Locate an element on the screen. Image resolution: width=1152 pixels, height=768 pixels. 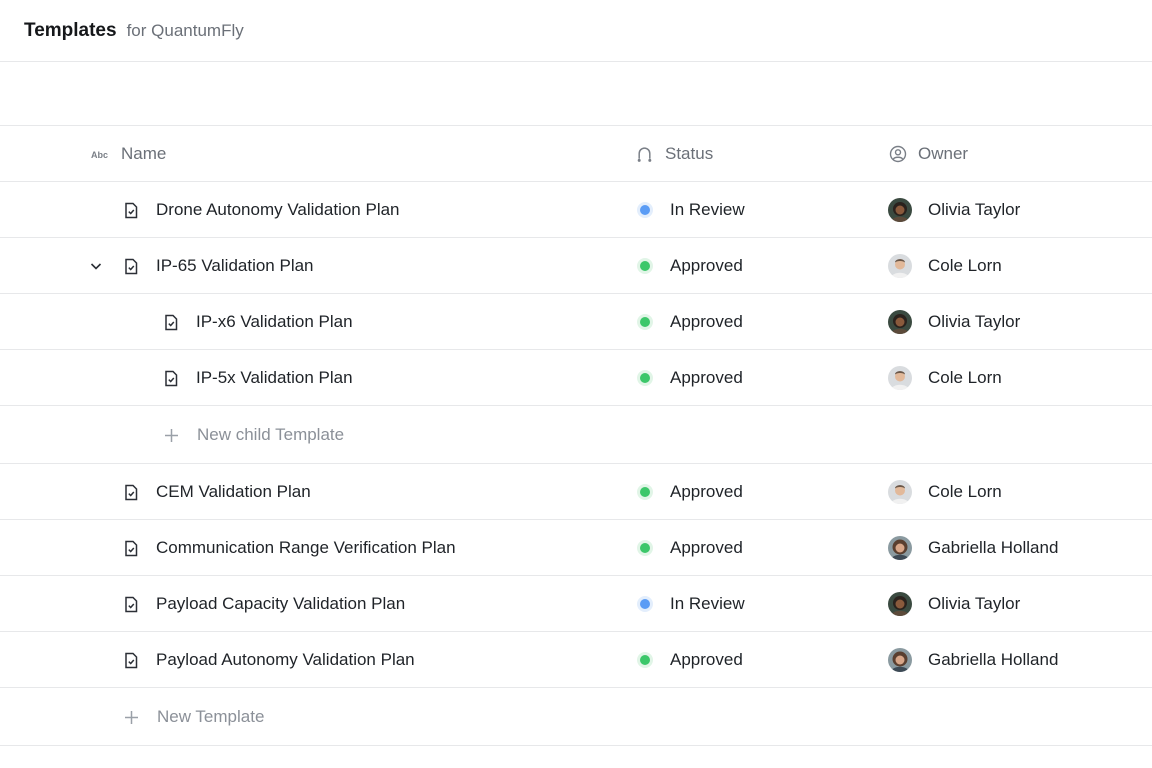
svg-text: Abc is located at coordinates (99, 155).